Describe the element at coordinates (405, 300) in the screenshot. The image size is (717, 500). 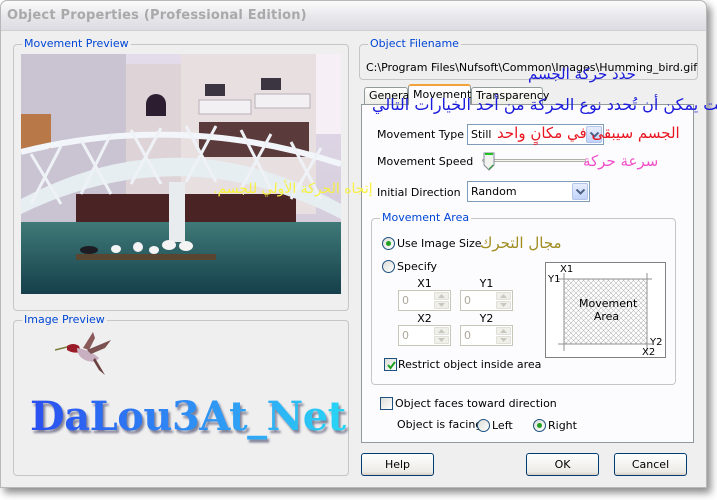
I see `x1-value: 0` at that location.